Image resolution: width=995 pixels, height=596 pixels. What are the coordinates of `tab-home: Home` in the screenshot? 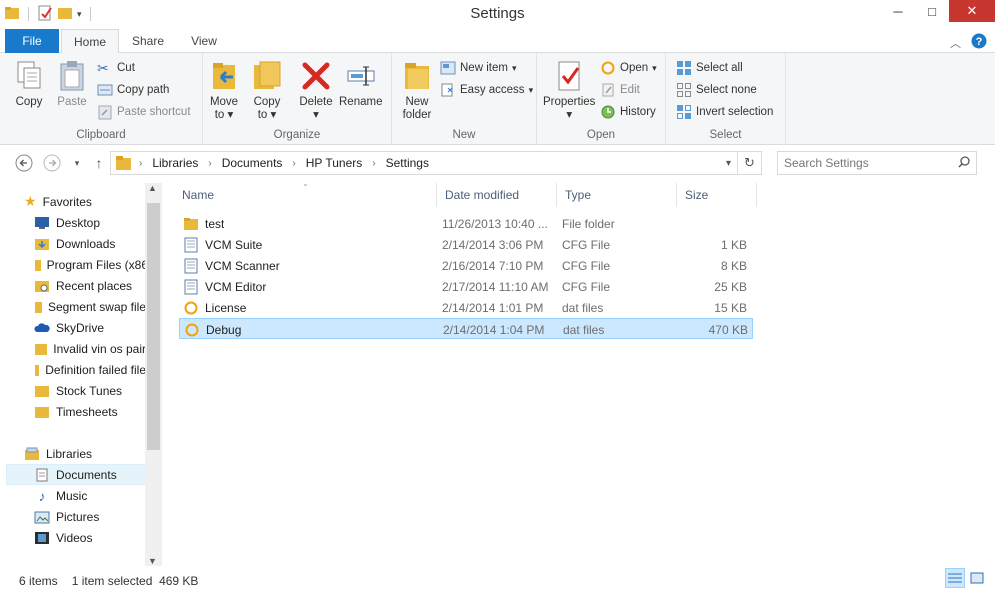 It's located at (90, 41).